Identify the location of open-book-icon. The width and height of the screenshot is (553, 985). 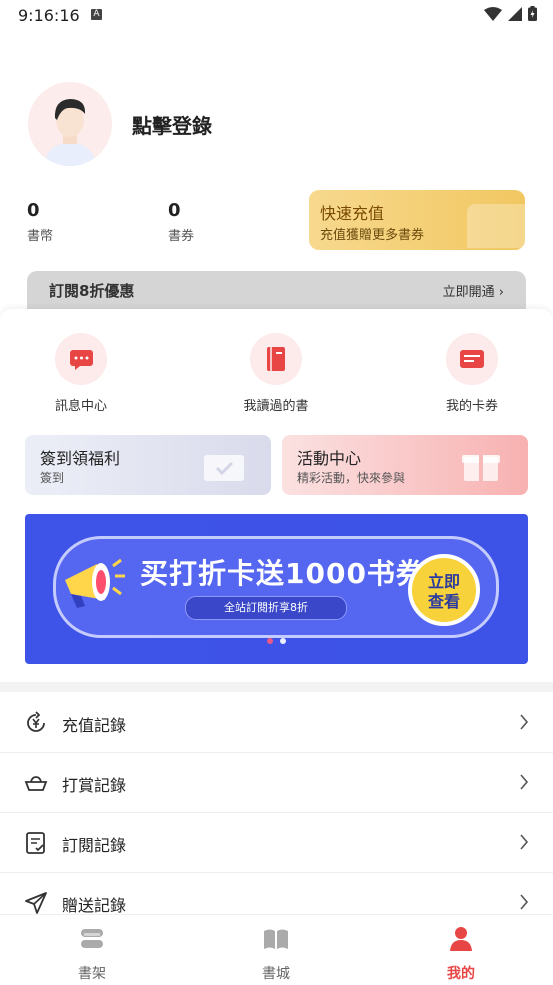
(276, 939).